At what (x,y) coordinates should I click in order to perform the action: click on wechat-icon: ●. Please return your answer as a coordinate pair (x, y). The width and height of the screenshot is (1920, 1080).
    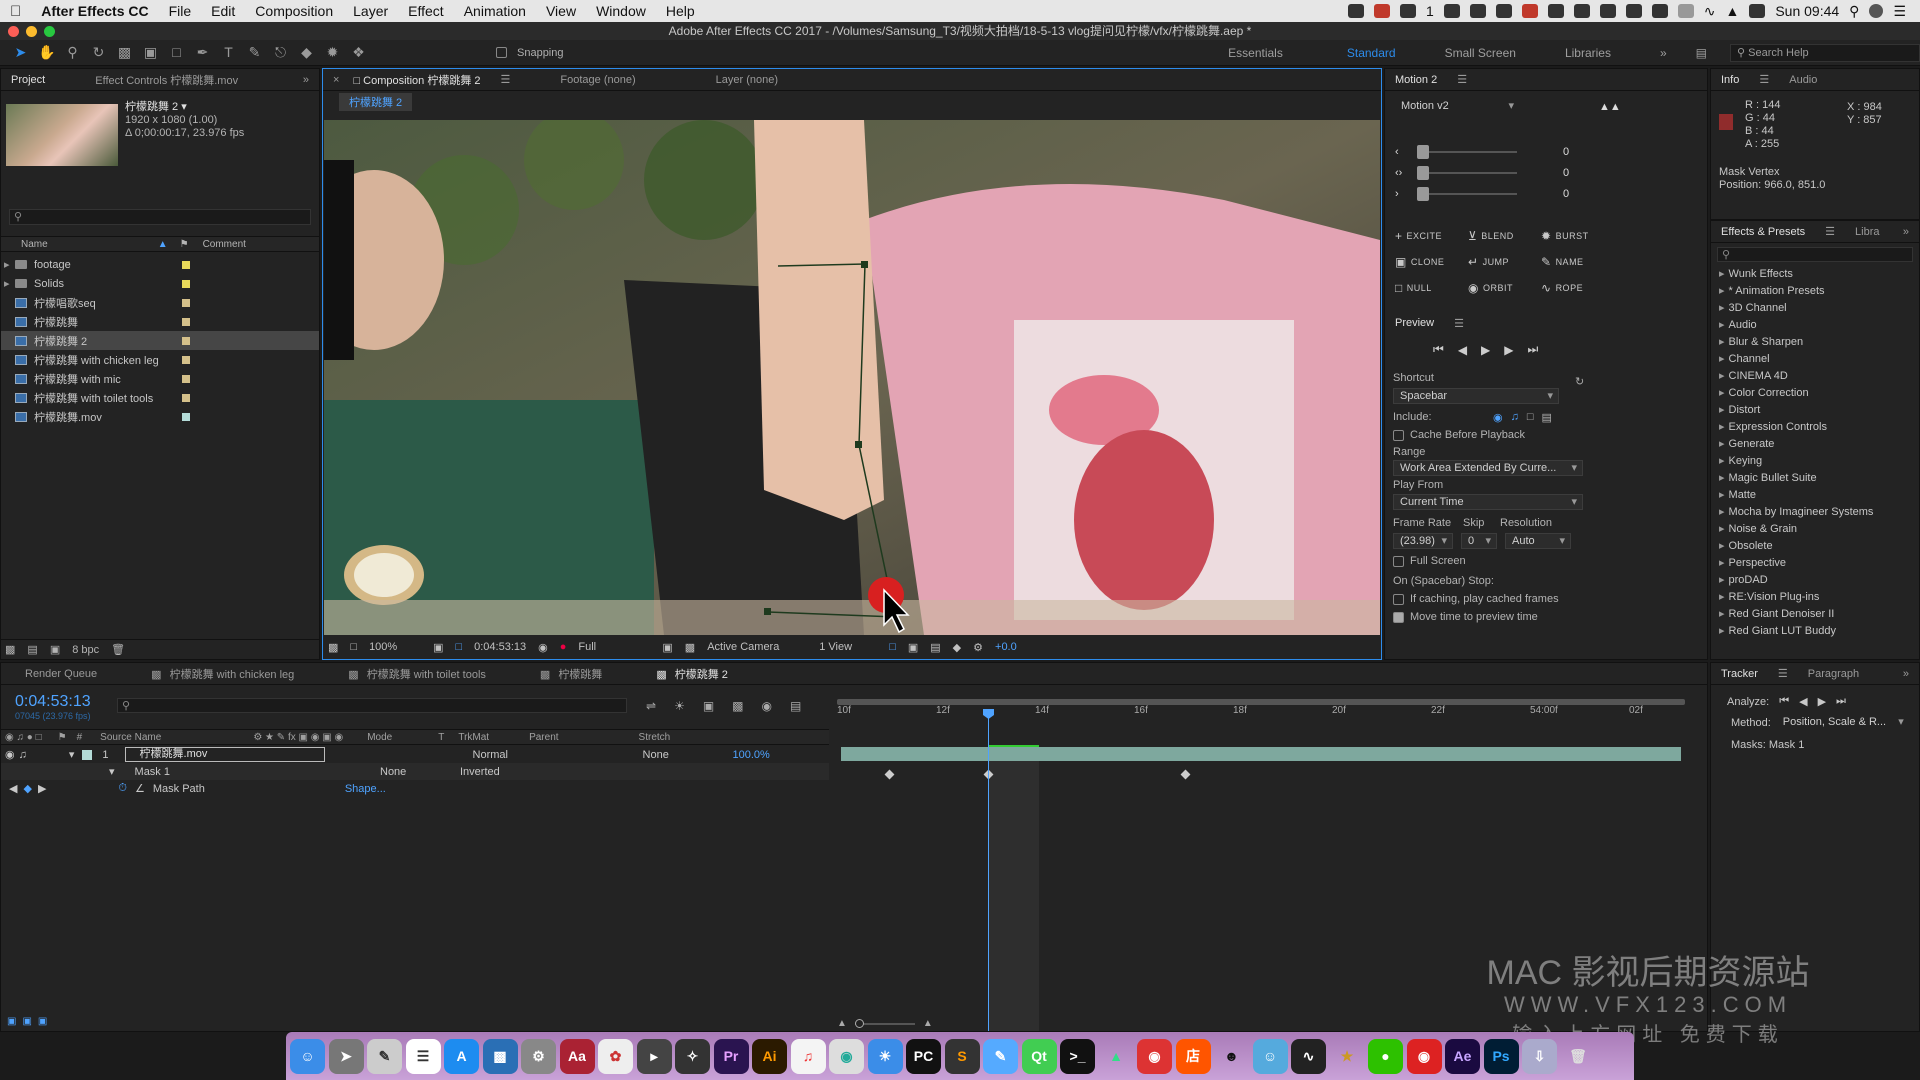
    Looking at the image, I should click on (1385, 1056).